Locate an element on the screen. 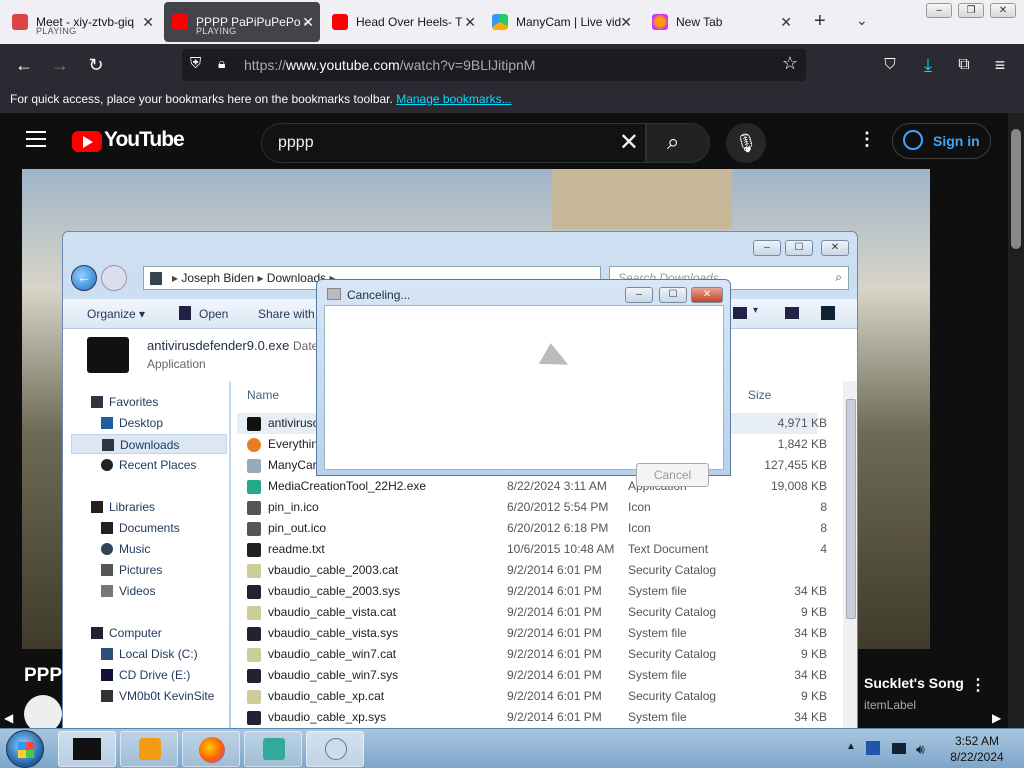  youtube-favicon-icon is located at coordinates (180, 22).